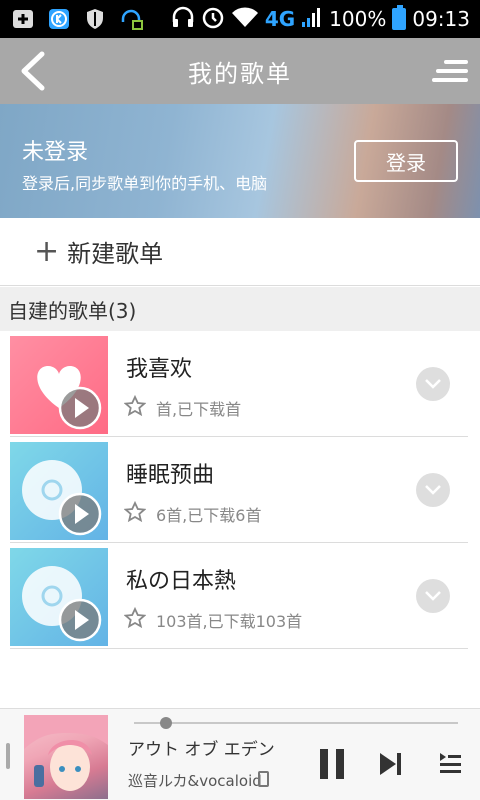 Image resolution: width=480 pixels, height=800 pixels. I want to click on playlist-item: 私の日本熱 103首,已下载103首, so click(239, 596).